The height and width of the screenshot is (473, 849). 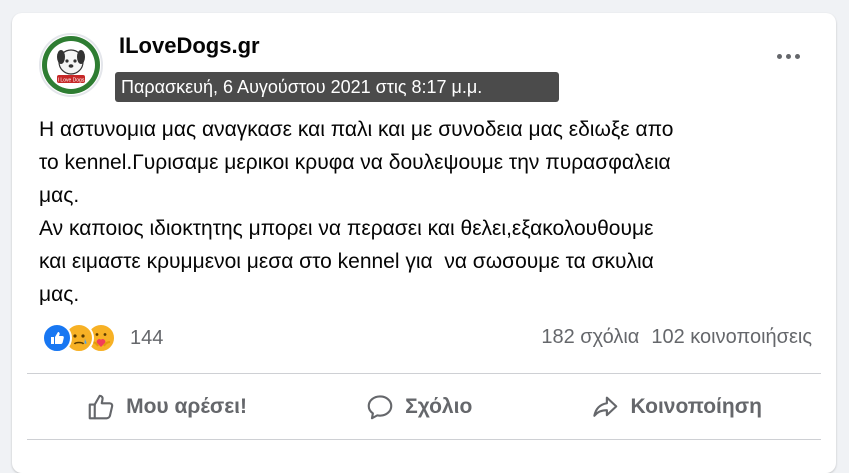 I want to click on like-button: Μου αρέσει!, so click(x=166, y=407).